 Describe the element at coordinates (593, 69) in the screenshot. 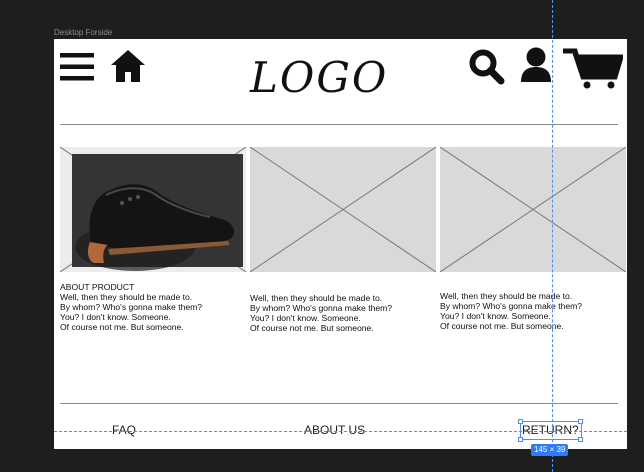

I see `cart-icon` at that location.